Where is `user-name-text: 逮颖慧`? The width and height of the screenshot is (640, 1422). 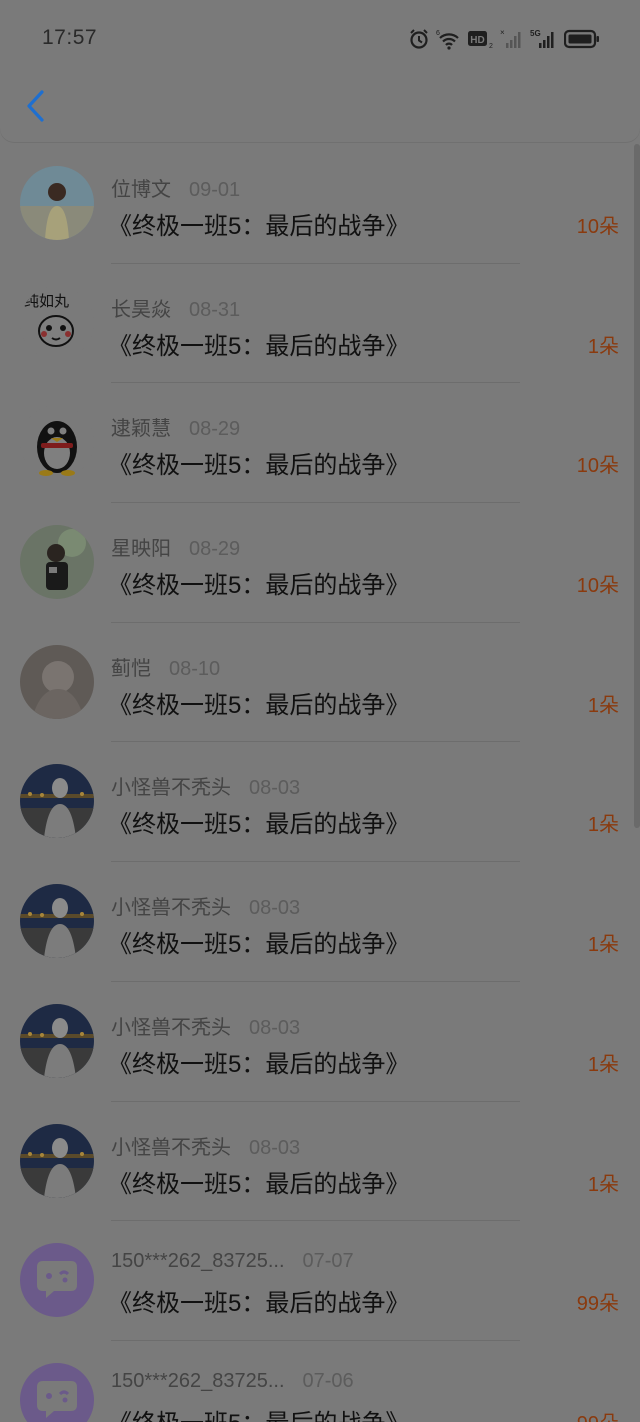 user-name-text: 逮颖慧 is located at coordinates (141, 429).